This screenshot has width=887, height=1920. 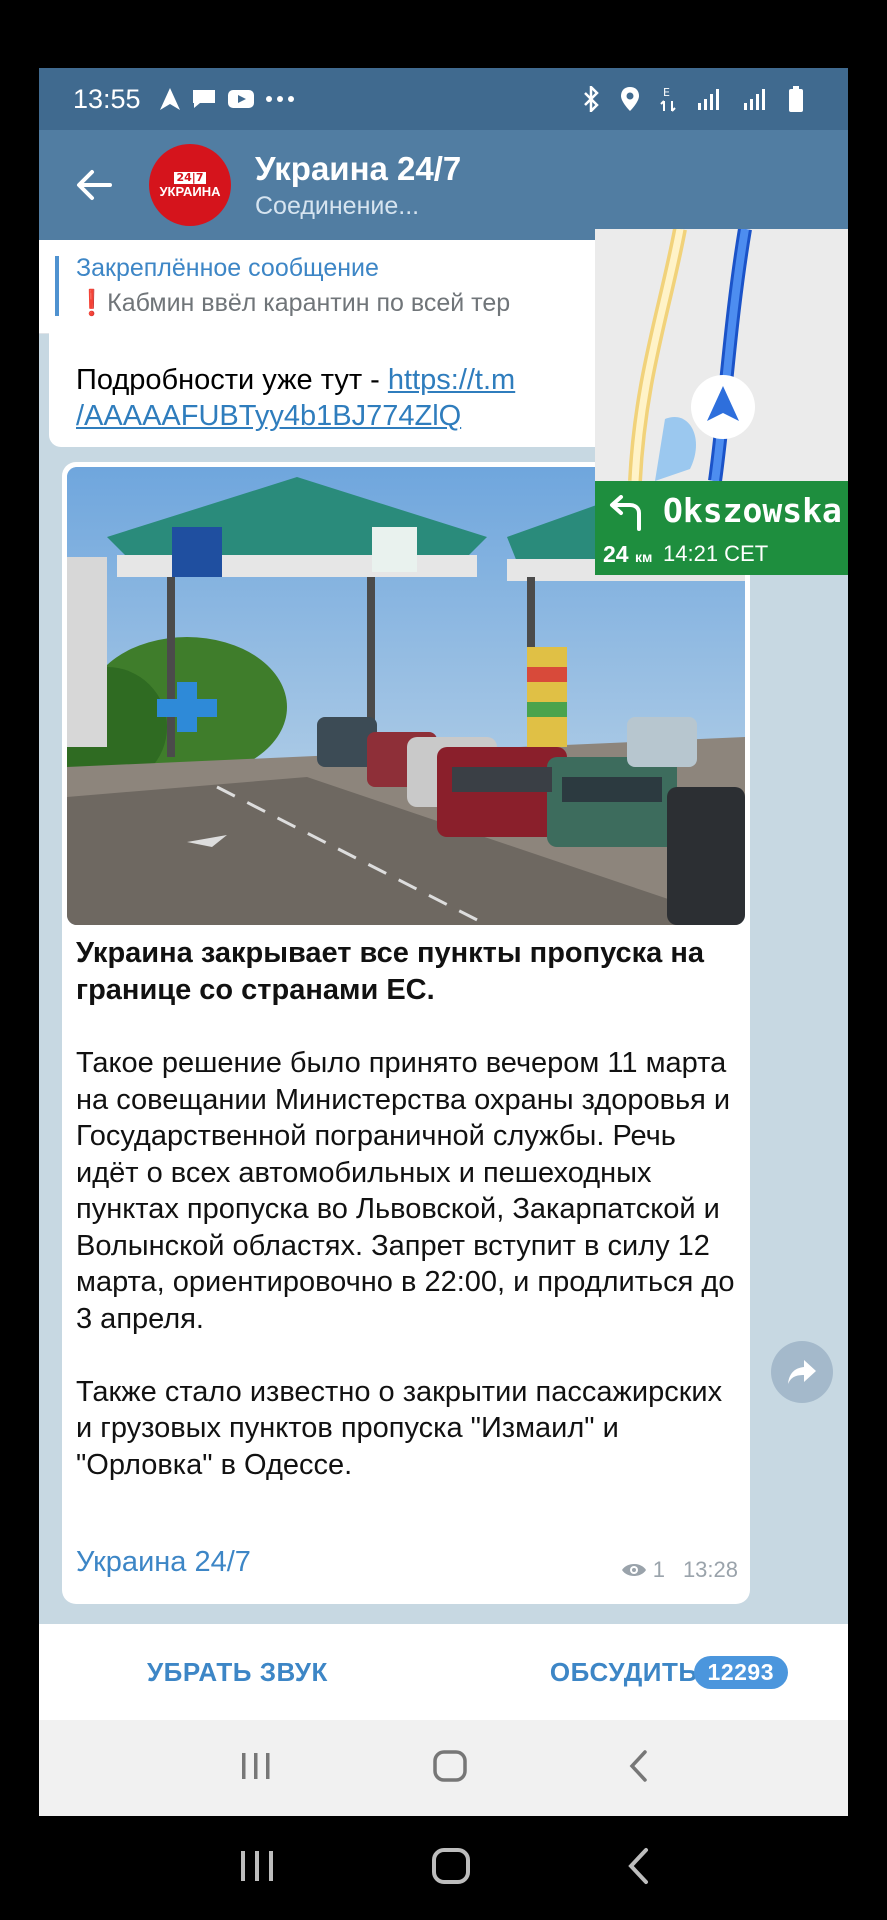 I want to click on pinned-text: Кабмин ввёл карантин по всей тер, so click(x=309, y=303).